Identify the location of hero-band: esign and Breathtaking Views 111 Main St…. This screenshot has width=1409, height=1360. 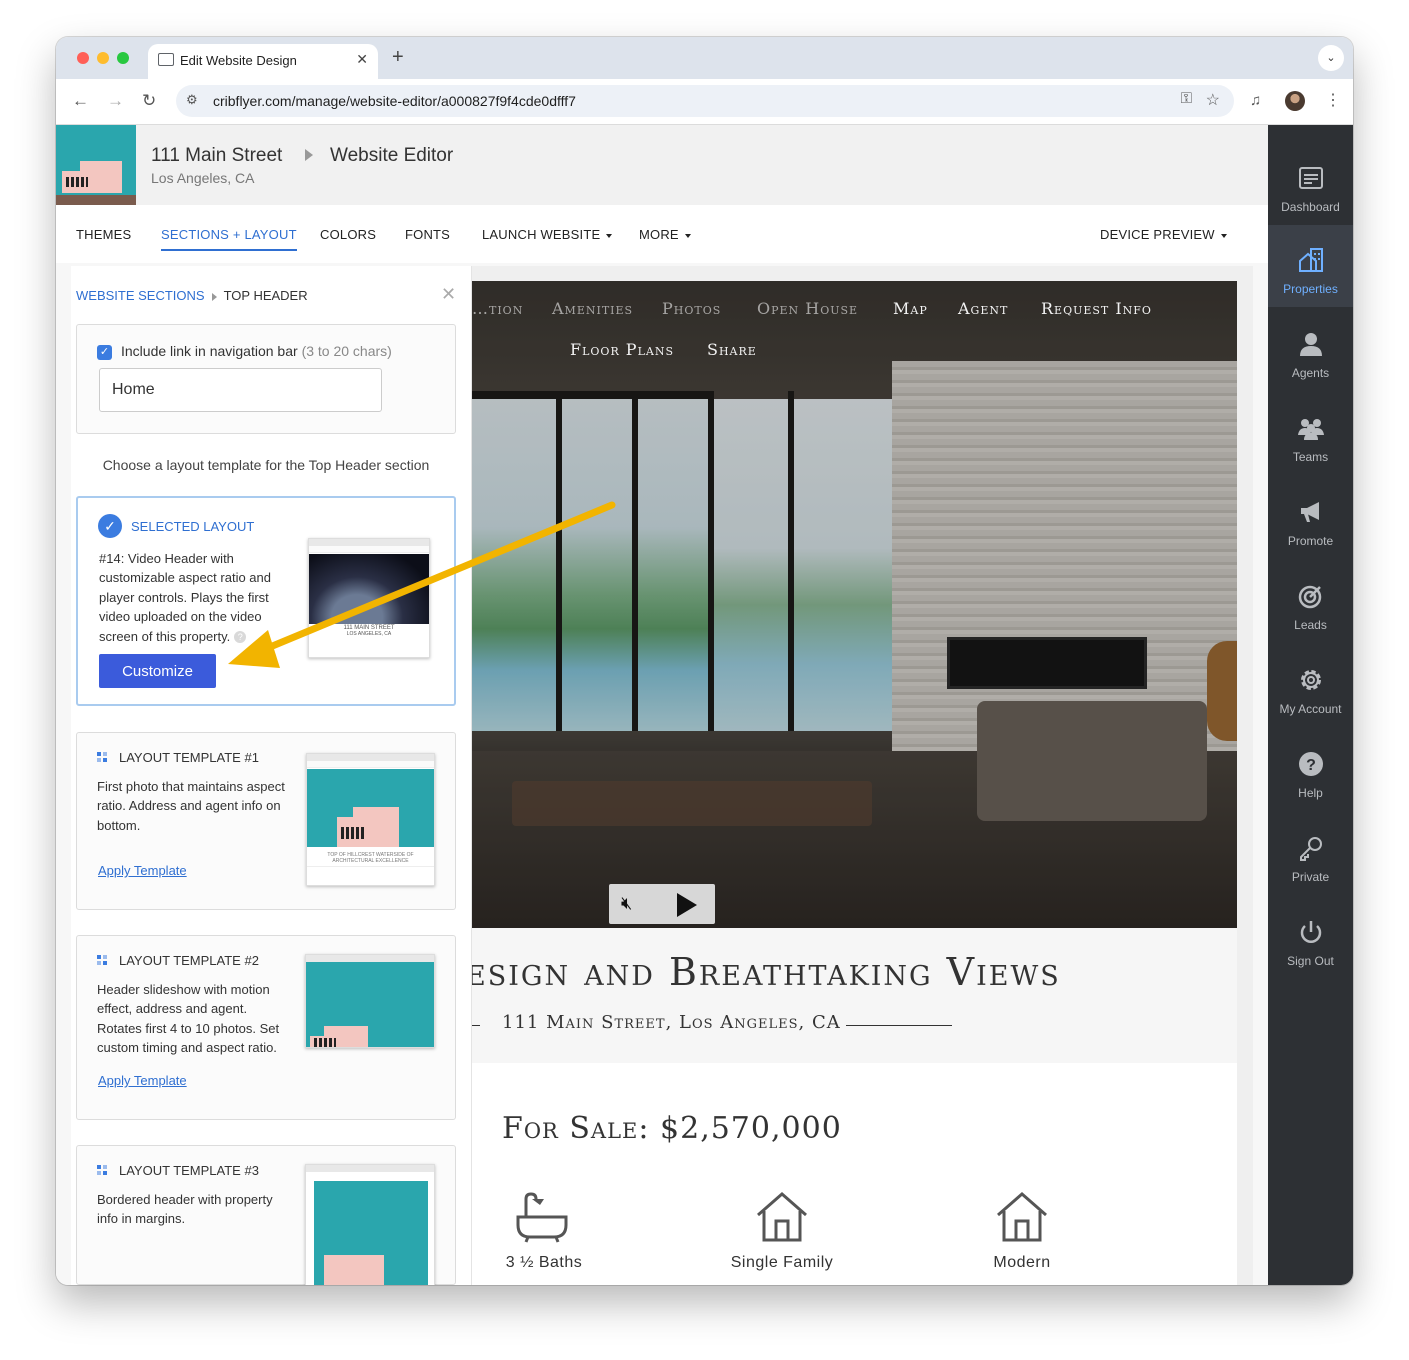
(854, 995).